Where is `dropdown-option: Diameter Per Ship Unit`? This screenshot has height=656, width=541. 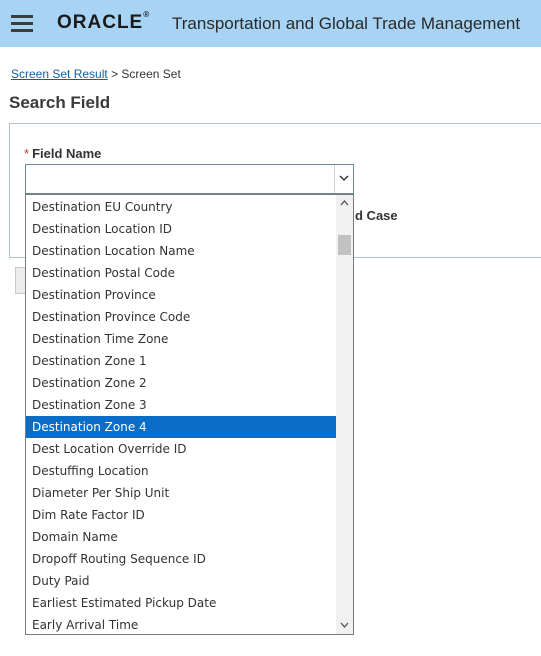 dropdown-option: Diameter Per Ship Unit is located at coordinates (181, 493).